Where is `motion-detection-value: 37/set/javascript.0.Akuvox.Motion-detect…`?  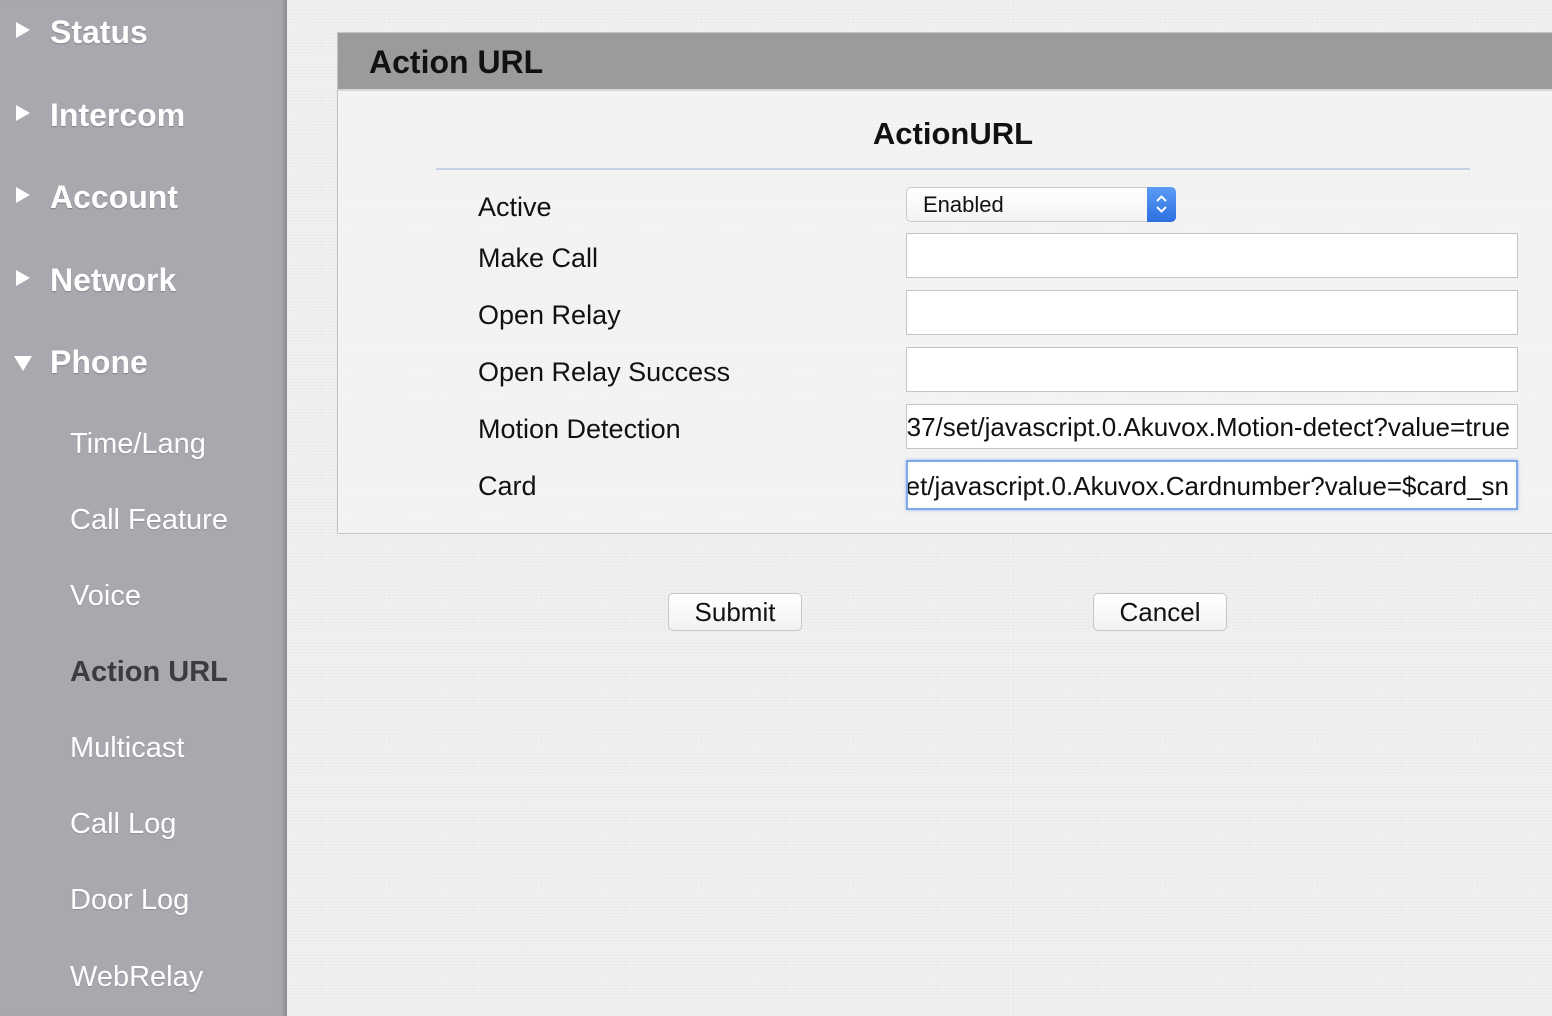
motion-detection-value: 37/set/javascript.0.Akuvox.Motion-detect… is located at coordinates (1208, 427).